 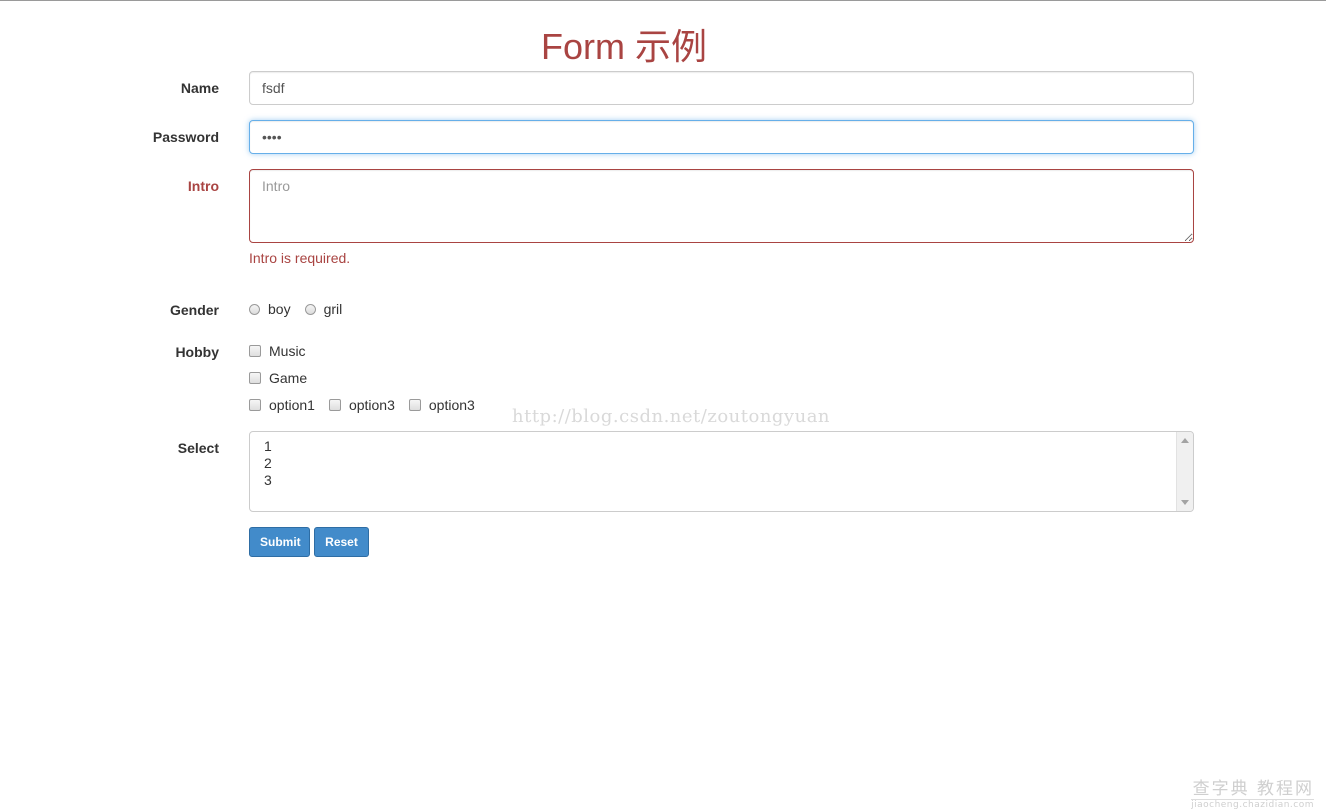 What do you see at coordinates (671, 416) in the screenshot?
I see `watermark-text: http://blog.csdn.net/zoutongyuan` at bounding box center [671, 416].